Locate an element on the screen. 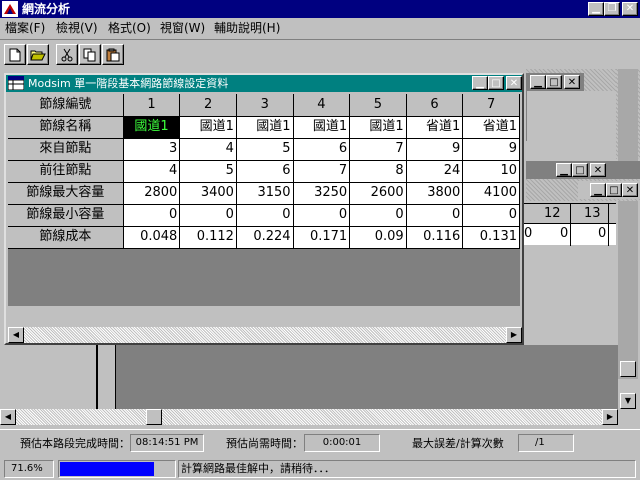 The image size is (640, 480). restore-icon: ❐ is located at coordinates (612, 8).